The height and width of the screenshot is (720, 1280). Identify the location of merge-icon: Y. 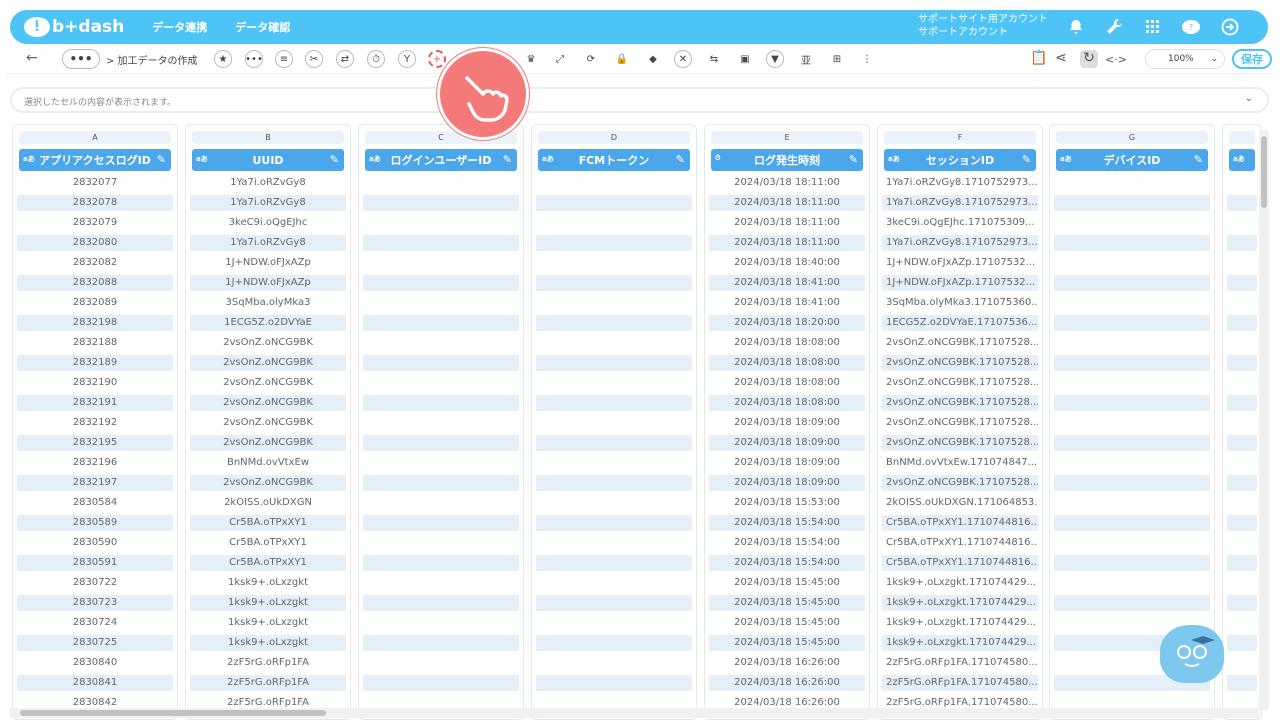
(407, 59).